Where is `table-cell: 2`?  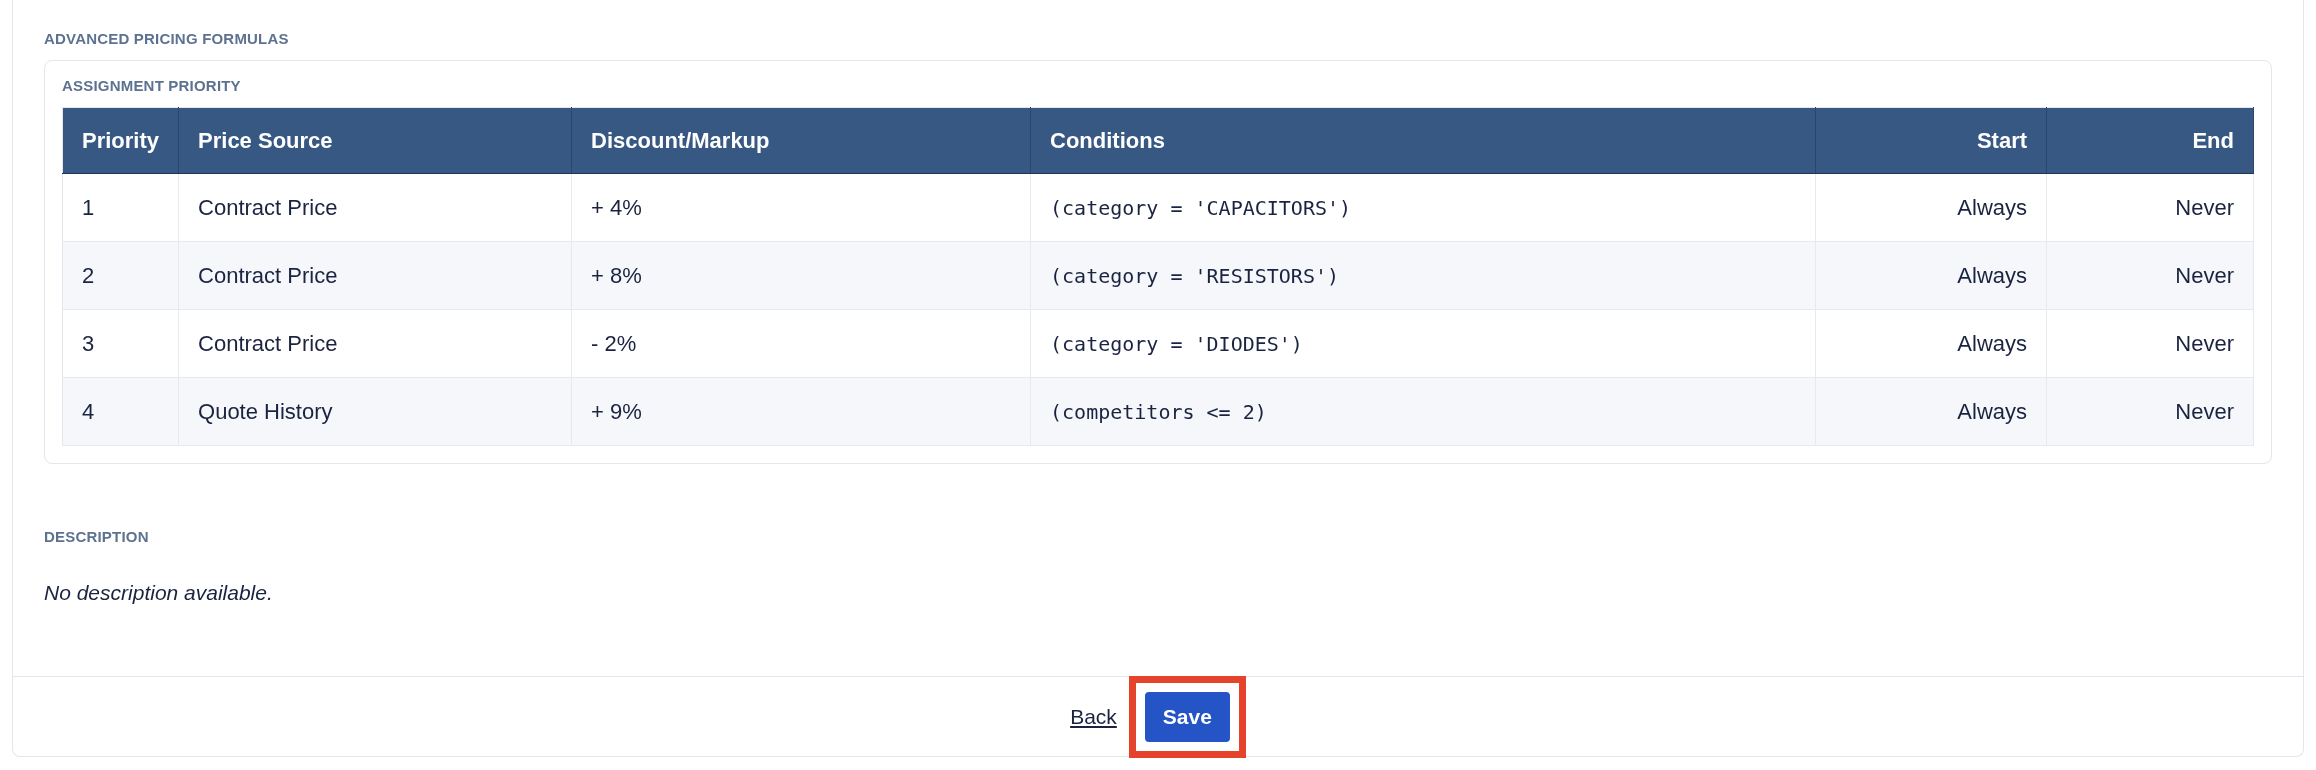 table-cell: 2 is located at coordinates (120, 275).